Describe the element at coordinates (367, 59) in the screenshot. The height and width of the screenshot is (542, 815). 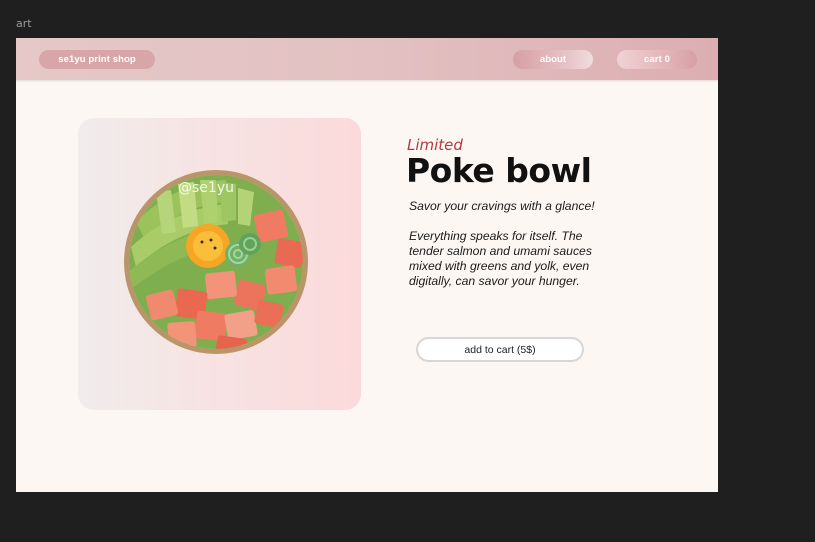
I see `navbar: se1yu print shop about cart 0` at that location.